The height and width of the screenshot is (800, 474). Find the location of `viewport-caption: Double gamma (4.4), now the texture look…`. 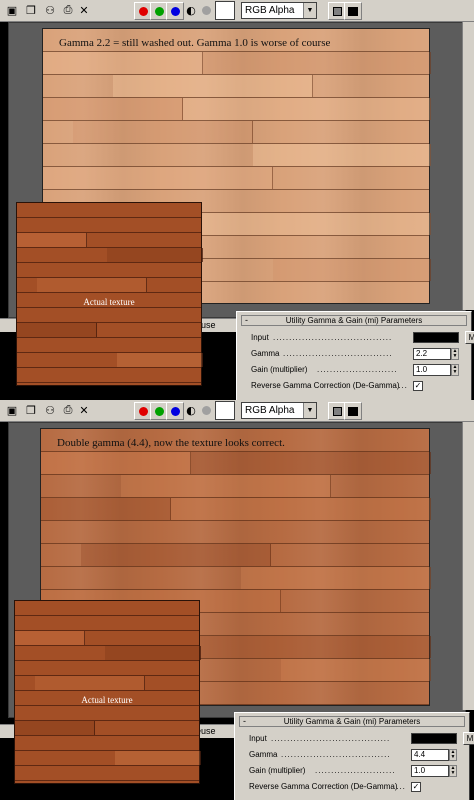

viewport-caption: Double gamma (4.4), now the texture look… is located at coordinates (171, 443).